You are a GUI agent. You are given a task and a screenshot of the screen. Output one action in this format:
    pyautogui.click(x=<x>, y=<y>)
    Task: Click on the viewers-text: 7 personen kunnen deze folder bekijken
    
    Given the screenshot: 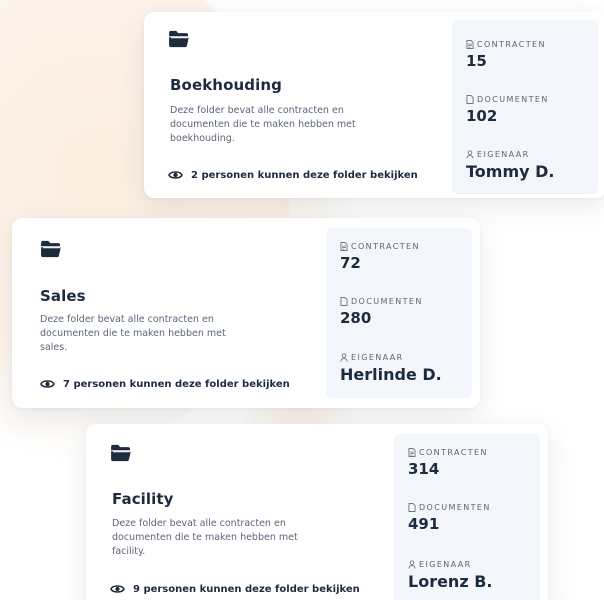 What is the action you would take?
    pyautogui.click(x=176, y=384)
    